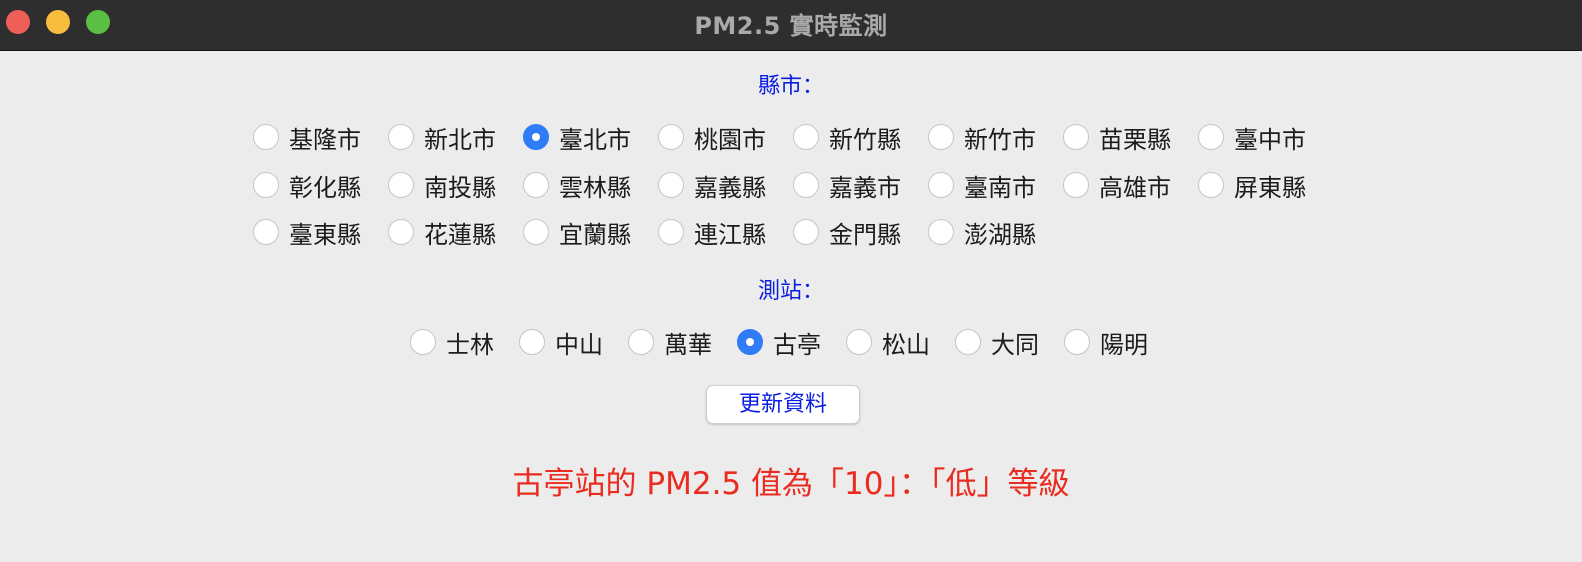 The height and width of the screenshot is (562, 1582). What do you see at coordinates (470, 344) in the screenshot?
I see `station-label: 士林` at bounding box center [470, 344].